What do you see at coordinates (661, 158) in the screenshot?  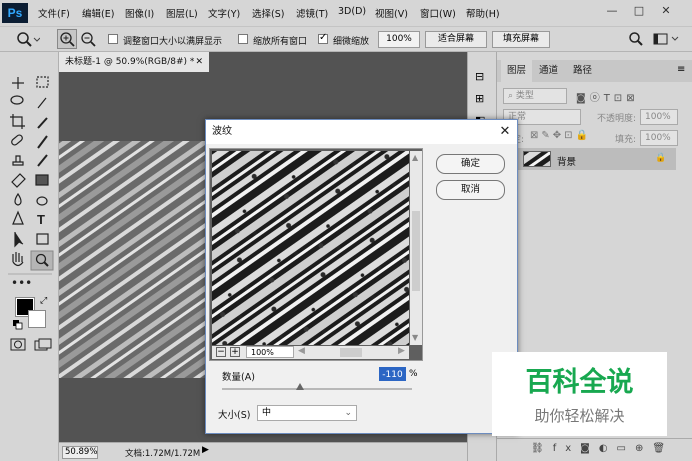 I see `layer-lock-icon: 🔒` at bounding box center [661, 158].